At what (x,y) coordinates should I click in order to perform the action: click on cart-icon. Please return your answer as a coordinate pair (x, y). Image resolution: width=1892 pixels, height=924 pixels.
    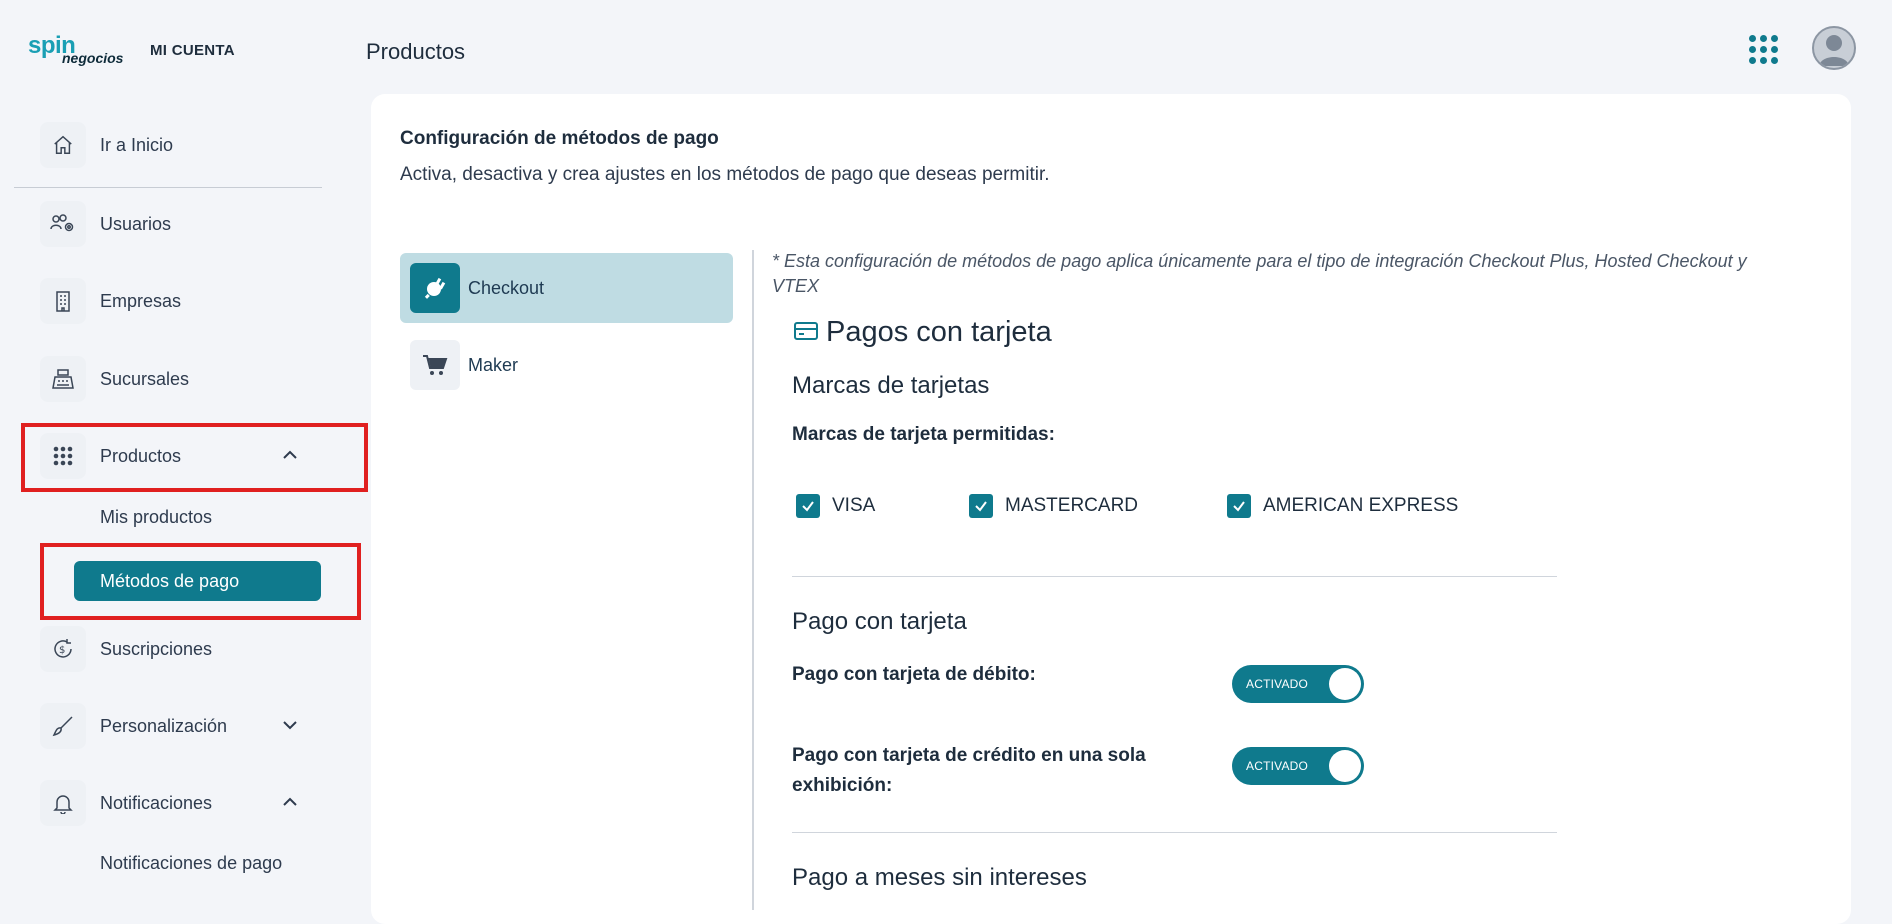
    Looking at the image, I should click on (435, 365).